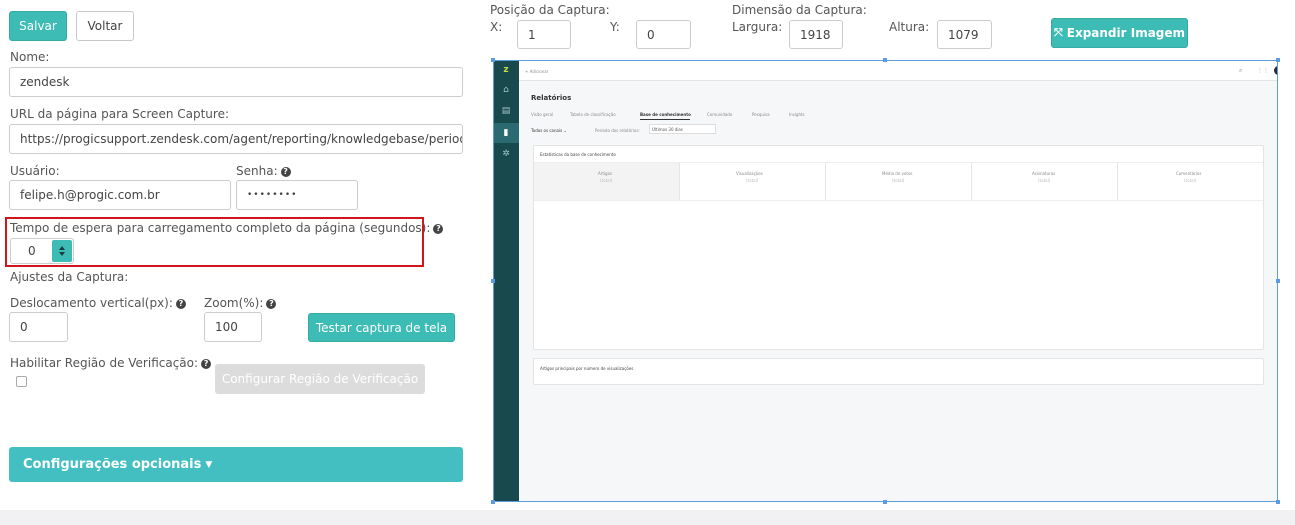  What do you see at coordinates (233, 327) in the screenshot?
I see `zoom-input: 100` at bounding box center [233, 327].